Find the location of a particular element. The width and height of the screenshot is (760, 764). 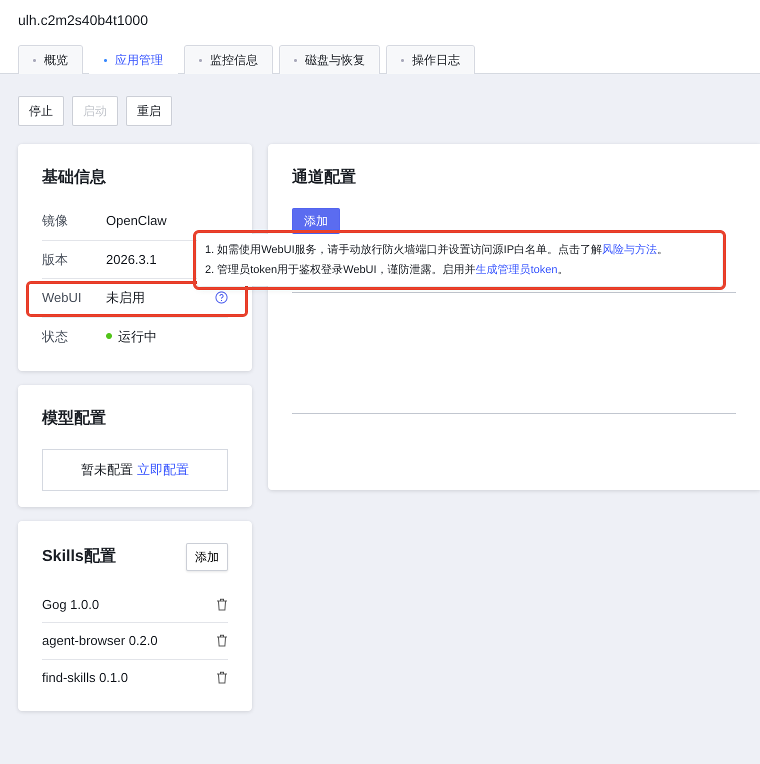

field-value: 2026.3.1 is located at coordinates (131, 259).